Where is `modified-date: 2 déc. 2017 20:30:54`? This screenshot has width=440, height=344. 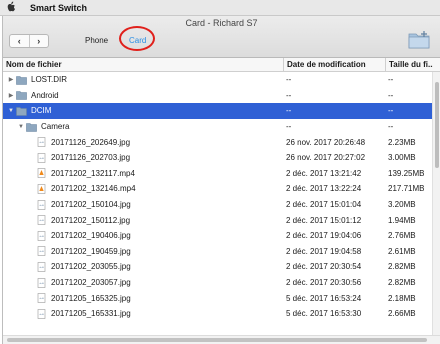
modified-date: 2 déc. 2017 20:30:54 is located at coordinates (324, 267).